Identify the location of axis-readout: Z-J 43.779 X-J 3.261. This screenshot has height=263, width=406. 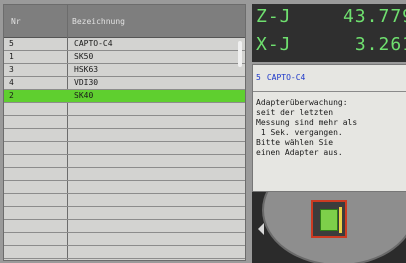
(329, 33).